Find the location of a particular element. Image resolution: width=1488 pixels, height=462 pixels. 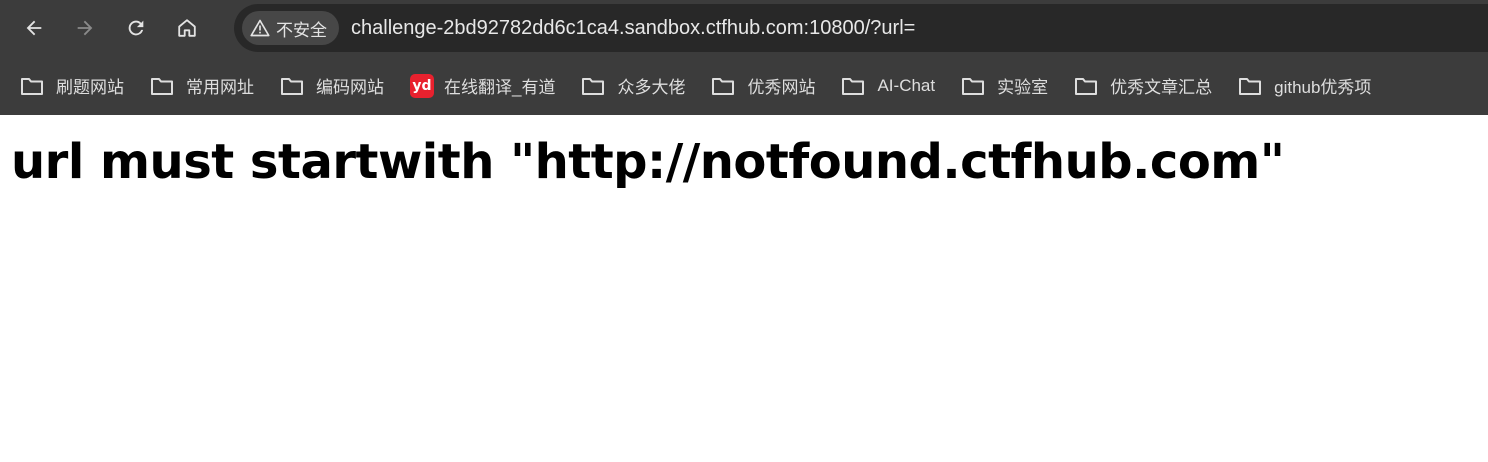

forward-button is located at coordinates (85, 28).